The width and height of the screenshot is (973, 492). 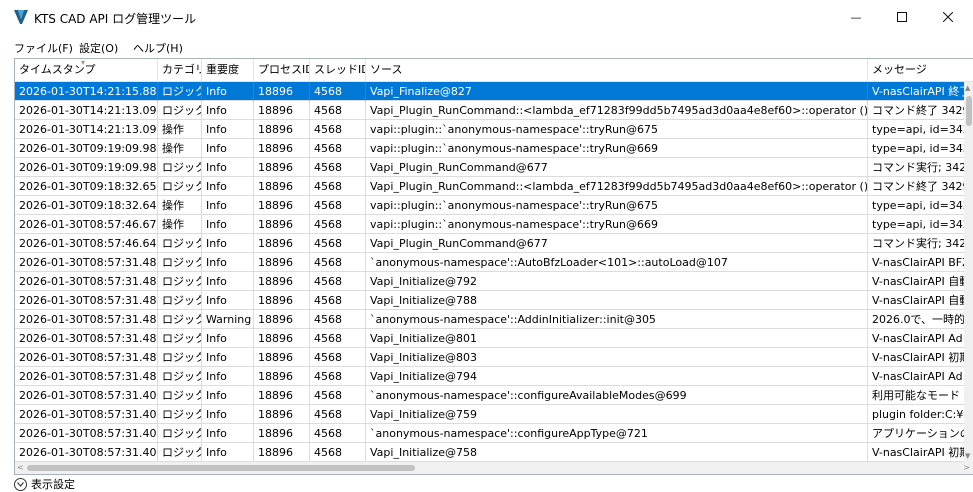 I want to click on vertical-scrollbar: ▲ ▼, so click(x=968, y=272).